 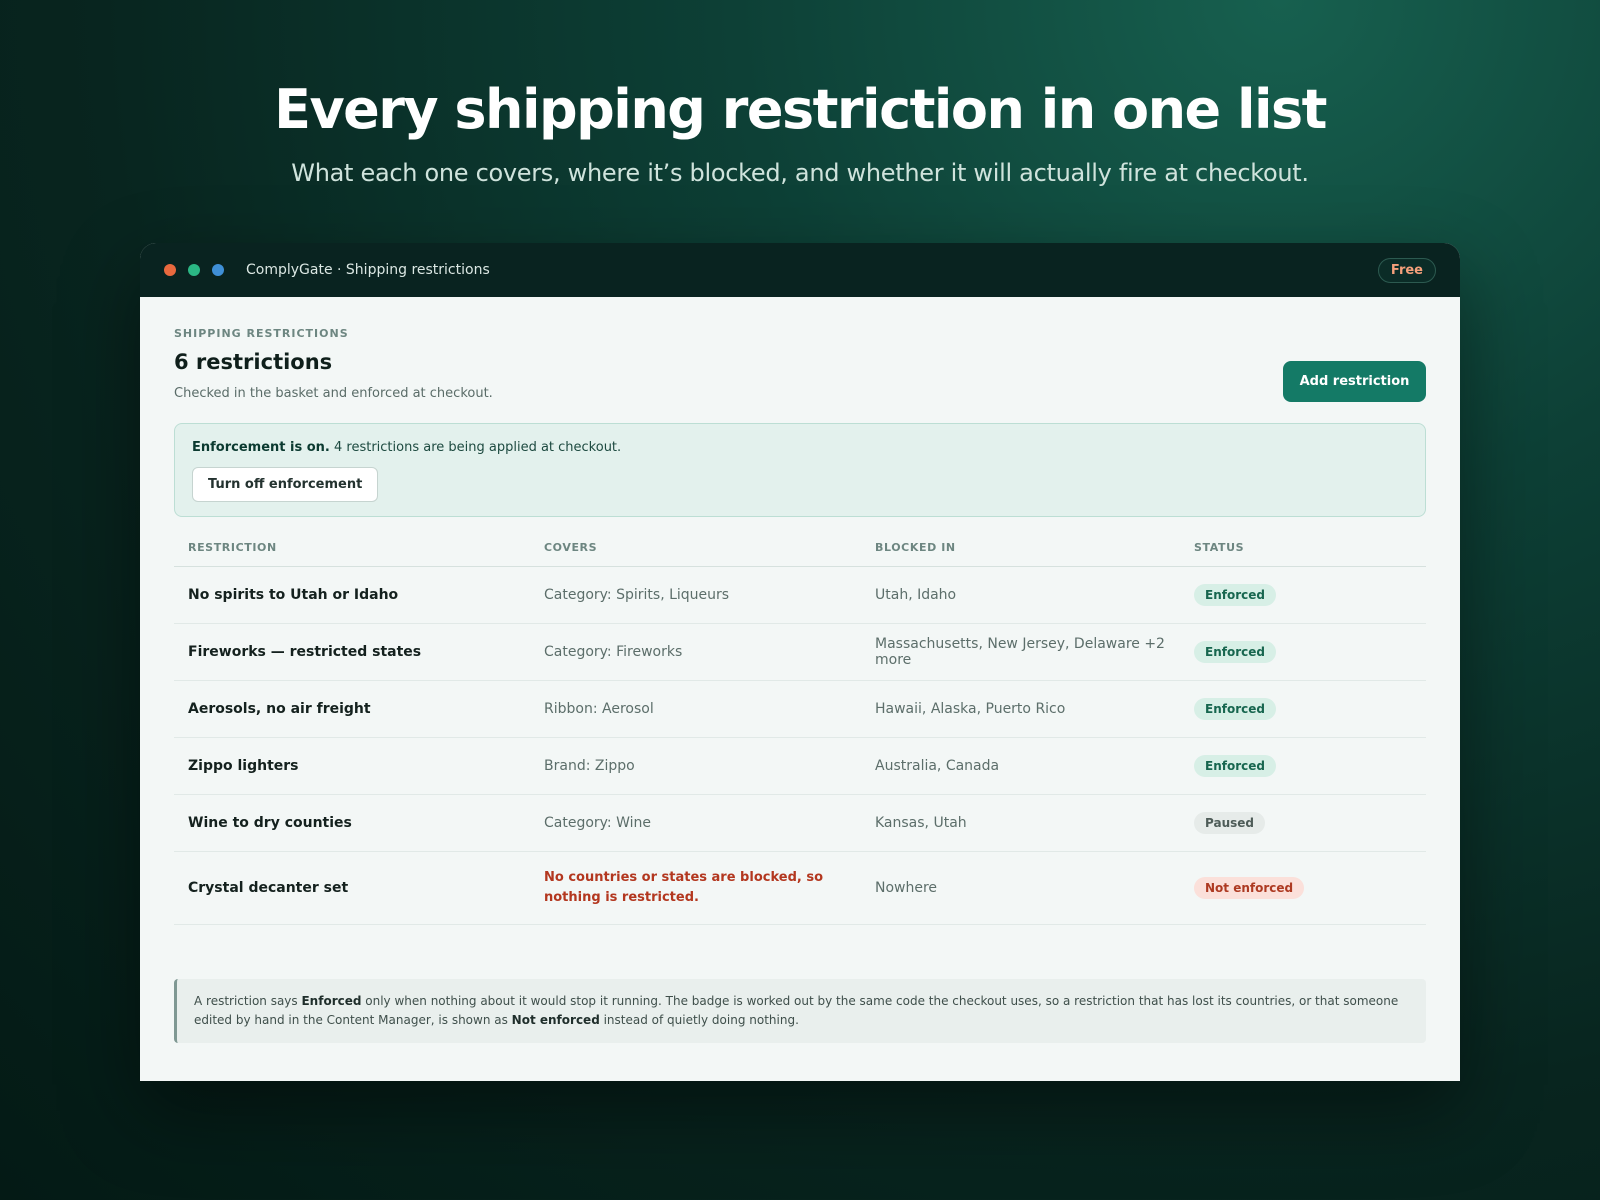 I want to click on restriction-covers: Category: Wine, so click(x=695, y=823).